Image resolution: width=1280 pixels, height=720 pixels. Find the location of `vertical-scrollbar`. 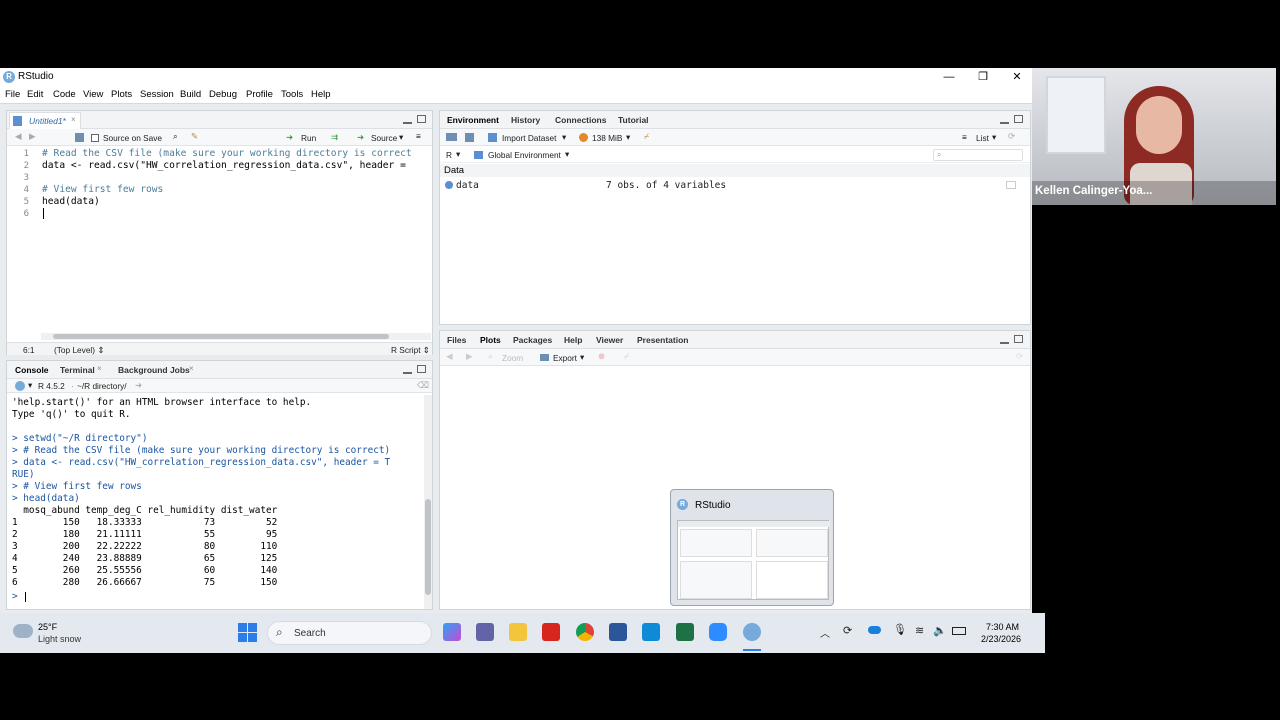

vertical-scrollbar is located at coordinates (428, 502).